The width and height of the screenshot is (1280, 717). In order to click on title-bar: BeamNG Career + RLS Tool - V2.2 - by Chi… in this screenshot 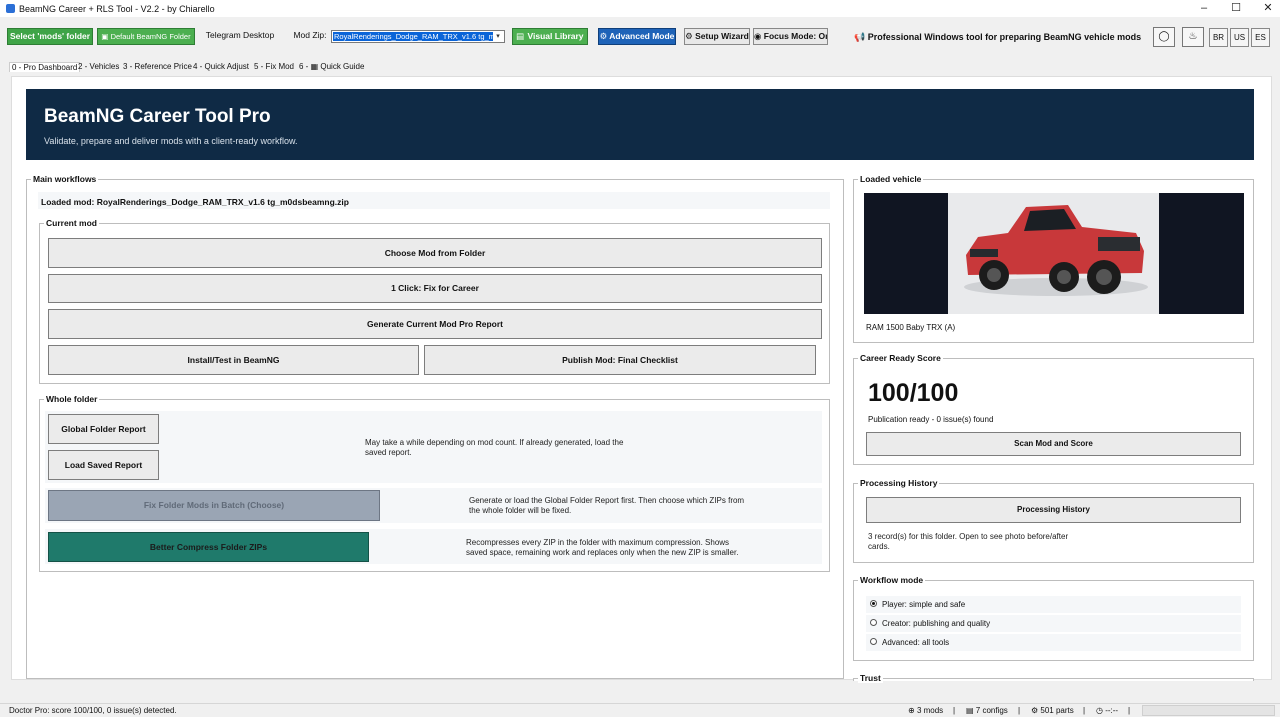, I will do `click(640, 8)`.